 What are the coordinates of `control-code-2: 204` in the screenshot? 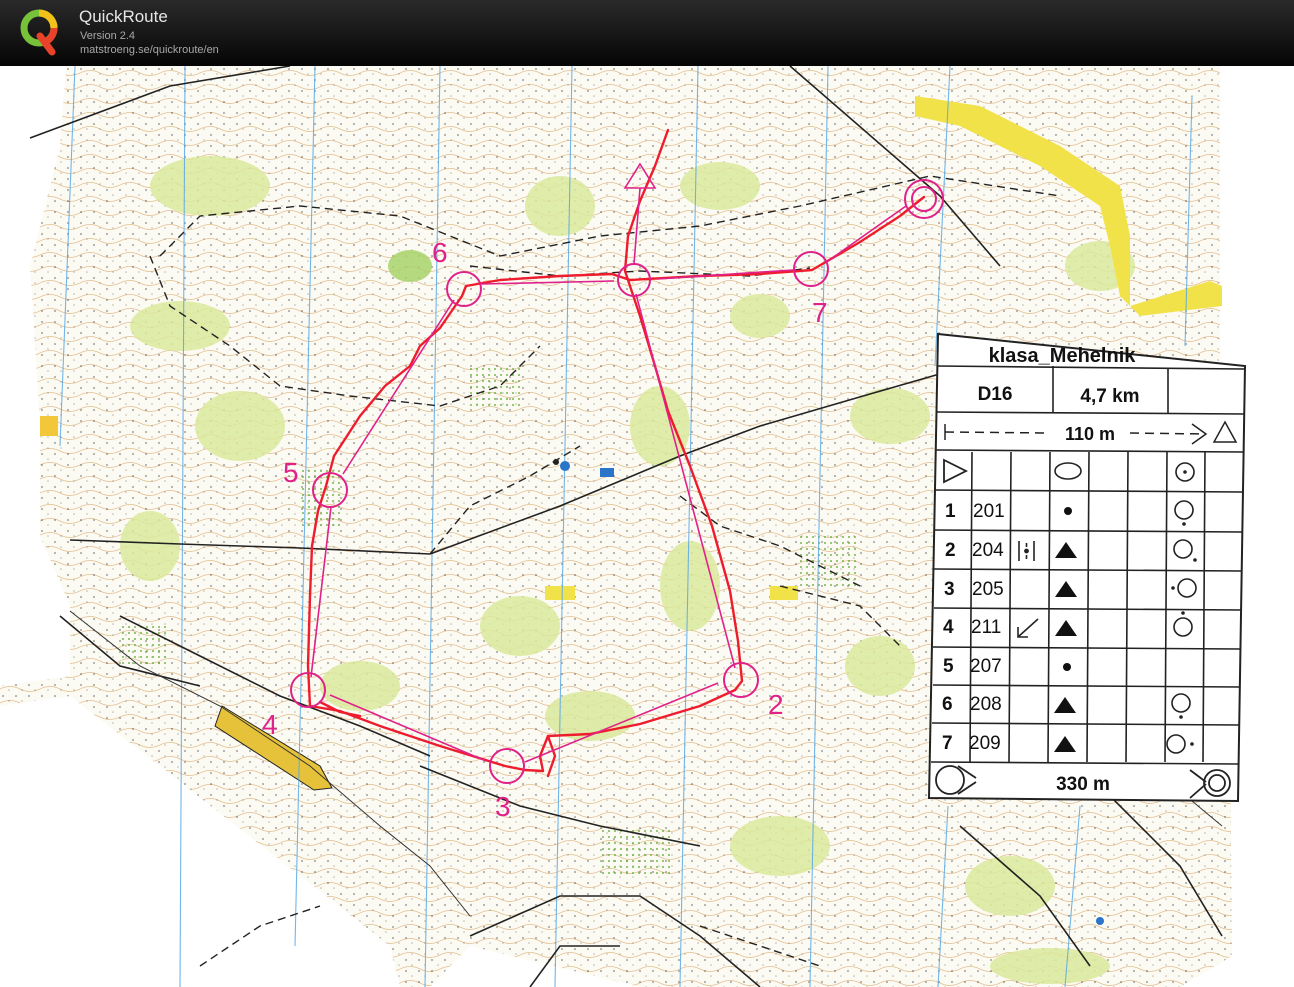 It's located at (988, 550).